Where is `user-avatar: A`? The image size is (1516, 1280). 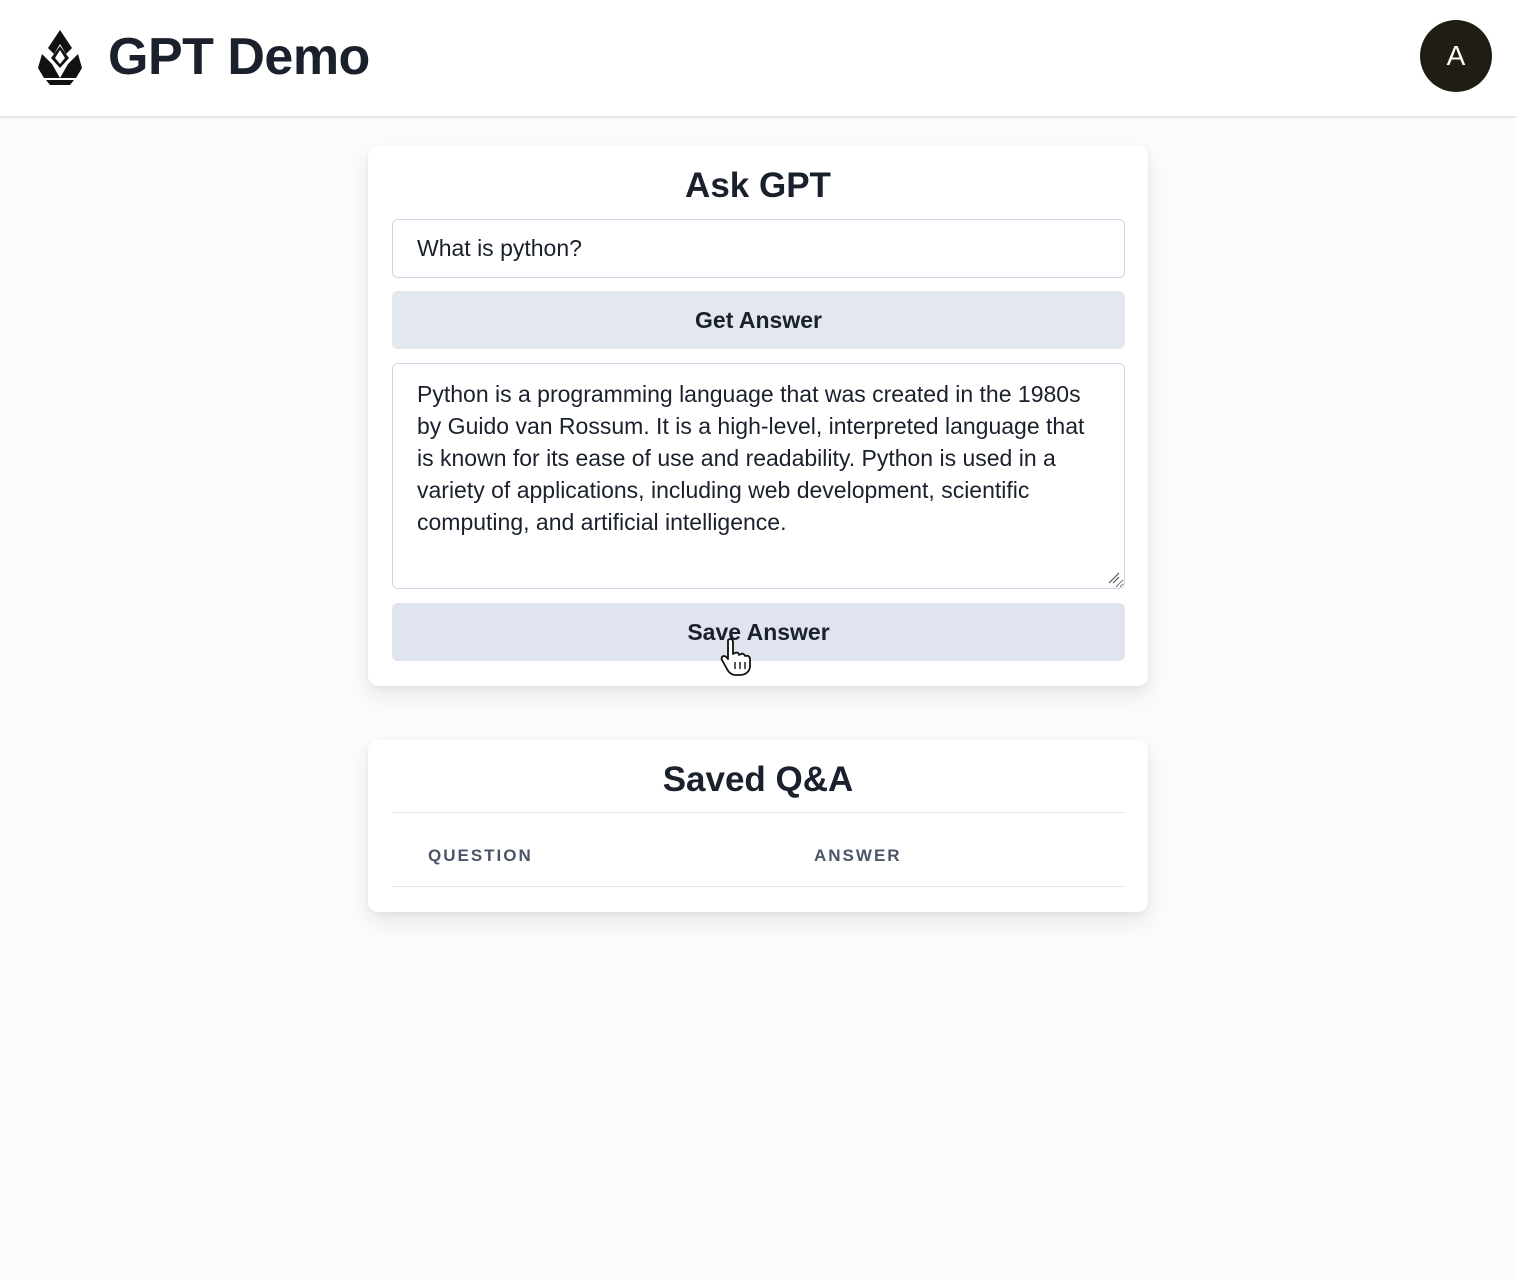 user-avatar: A is located at coordinates (1456, 56).